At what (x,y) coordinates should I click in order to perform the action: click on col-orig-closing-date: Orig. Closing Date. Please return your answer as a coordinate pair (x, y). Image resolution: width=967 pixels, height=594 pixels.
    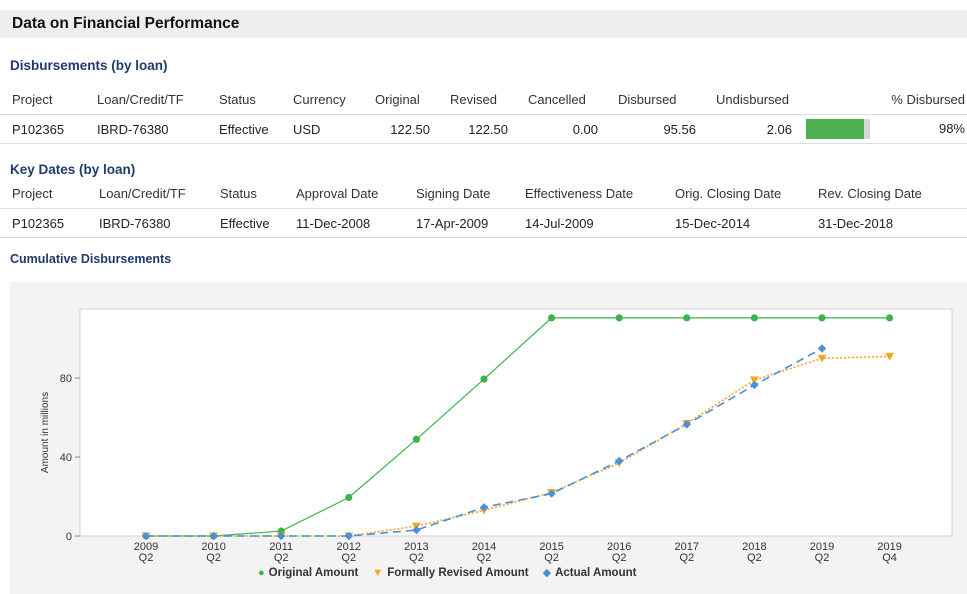
    Looking at the image, I should click on (734, 193).